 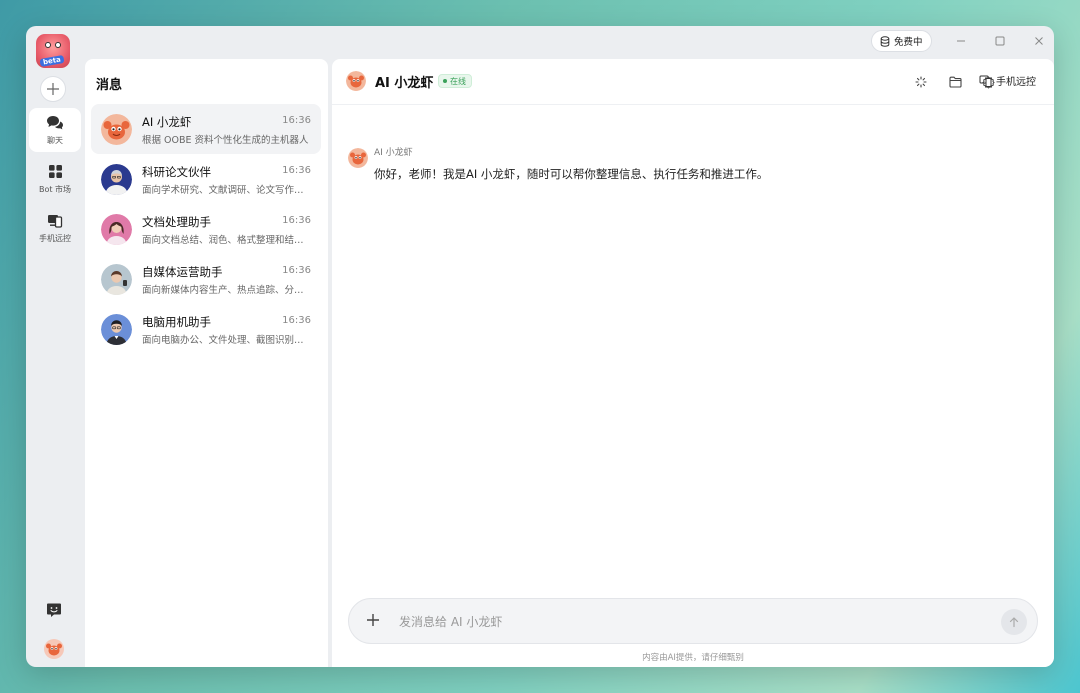 I want to click on user-avatar, so click(x=54, y=649).